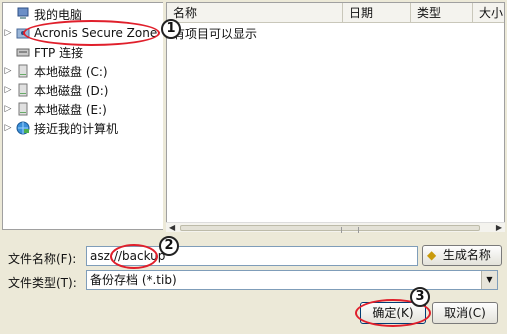 The image size is (507, 334). What do you see at coordinates (466, 255) in the screenshot?
I see `generate-name-label: 生成名称` at bounding box center [466, 255].